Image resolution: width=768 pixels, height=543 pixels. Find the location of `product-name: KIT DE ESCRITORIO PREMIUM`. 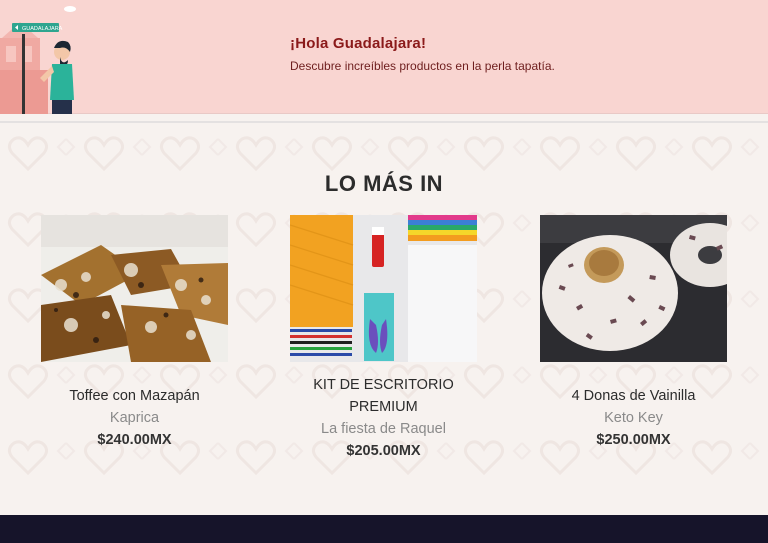

product-name: KIT DE ESCRITORIO PREMIUM is located at coordinates (383, 396).